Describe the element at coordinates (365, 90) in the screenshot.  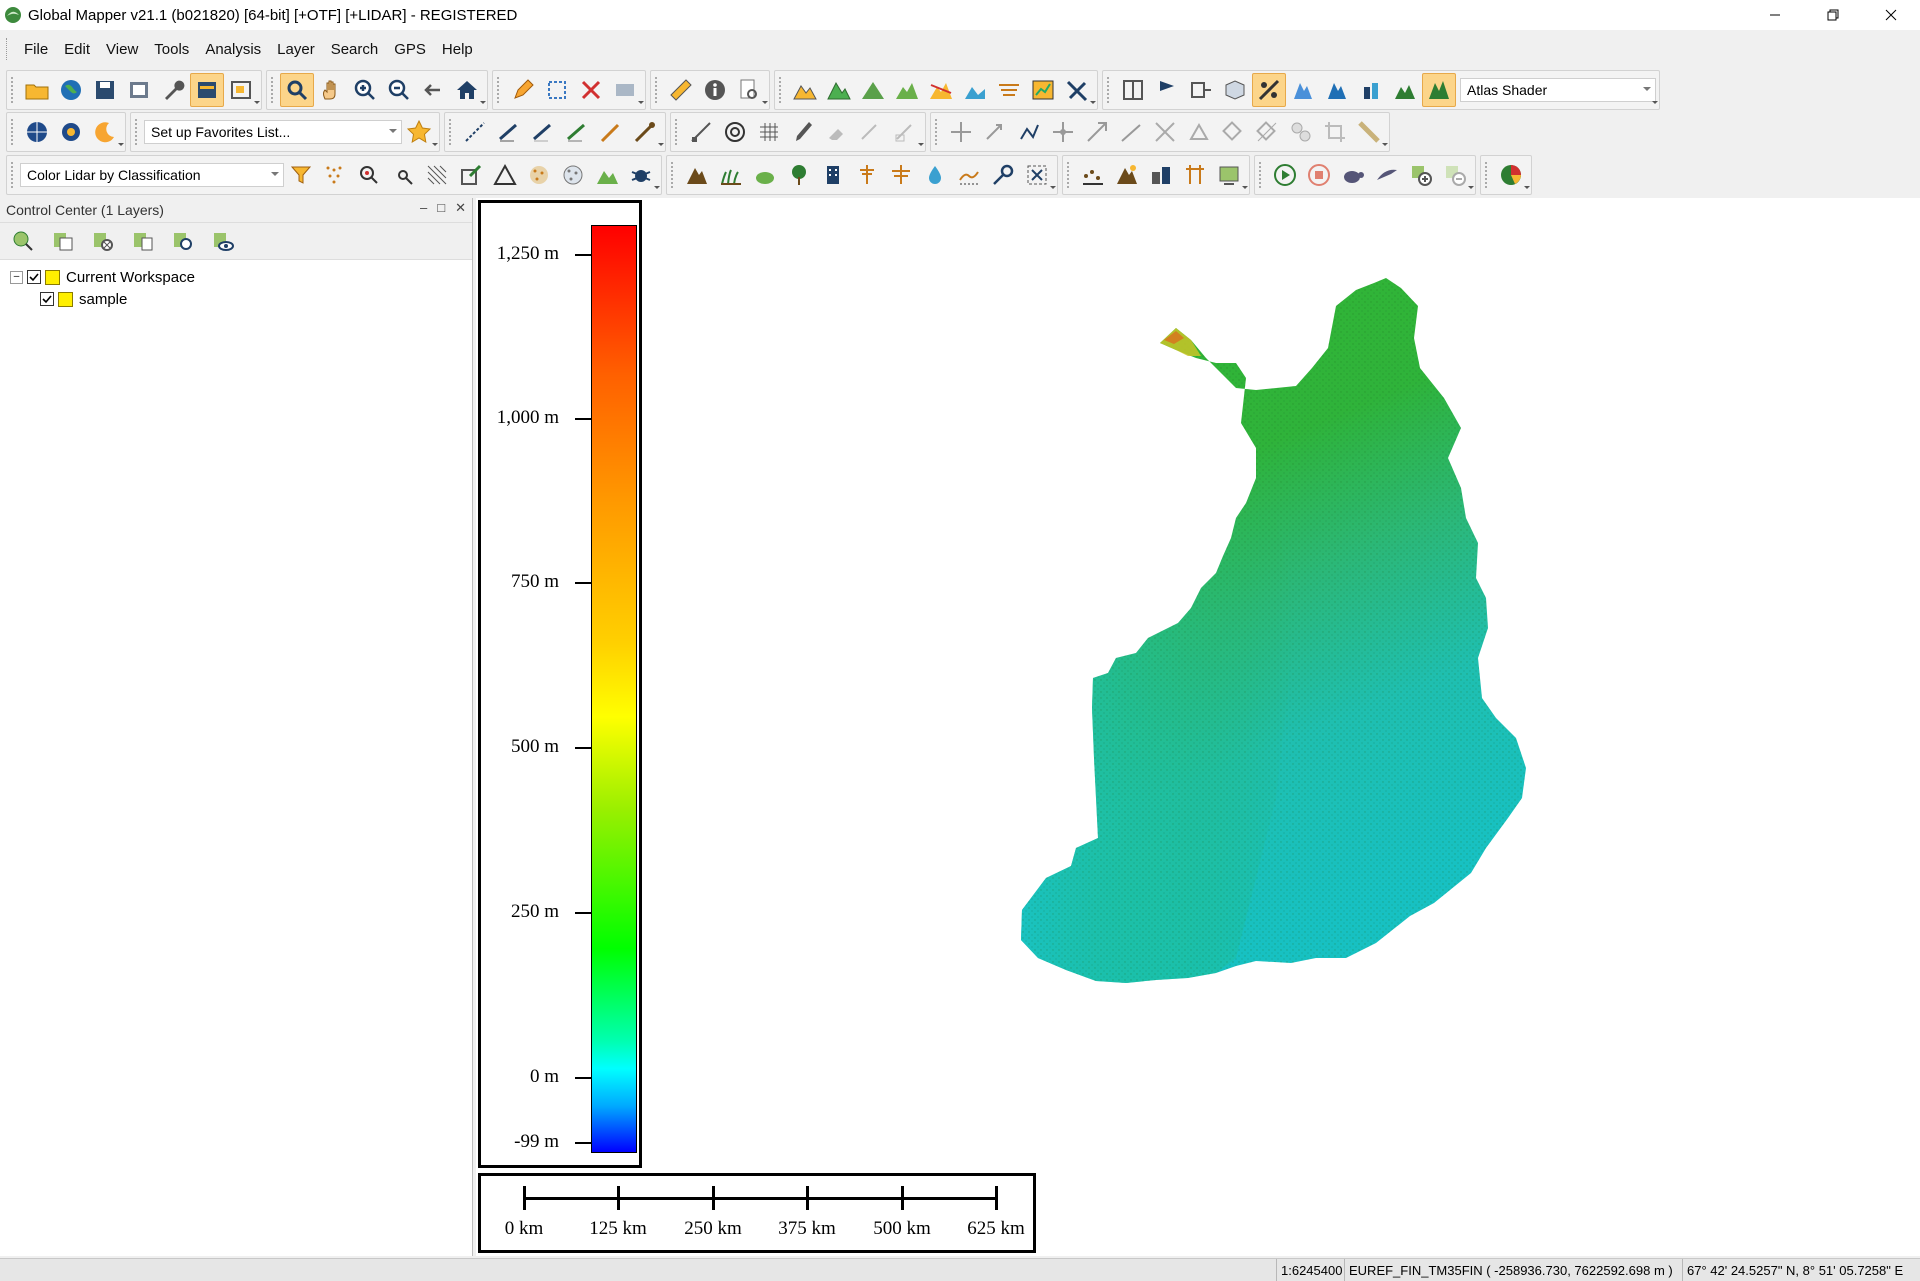
I see `zoom-in-icon` at that location.